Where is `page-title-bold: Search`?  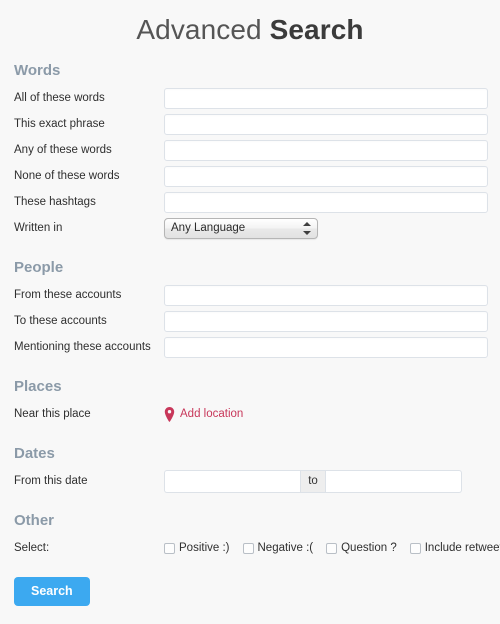
page-title-bold: Search is located at coordinates (316, 29).